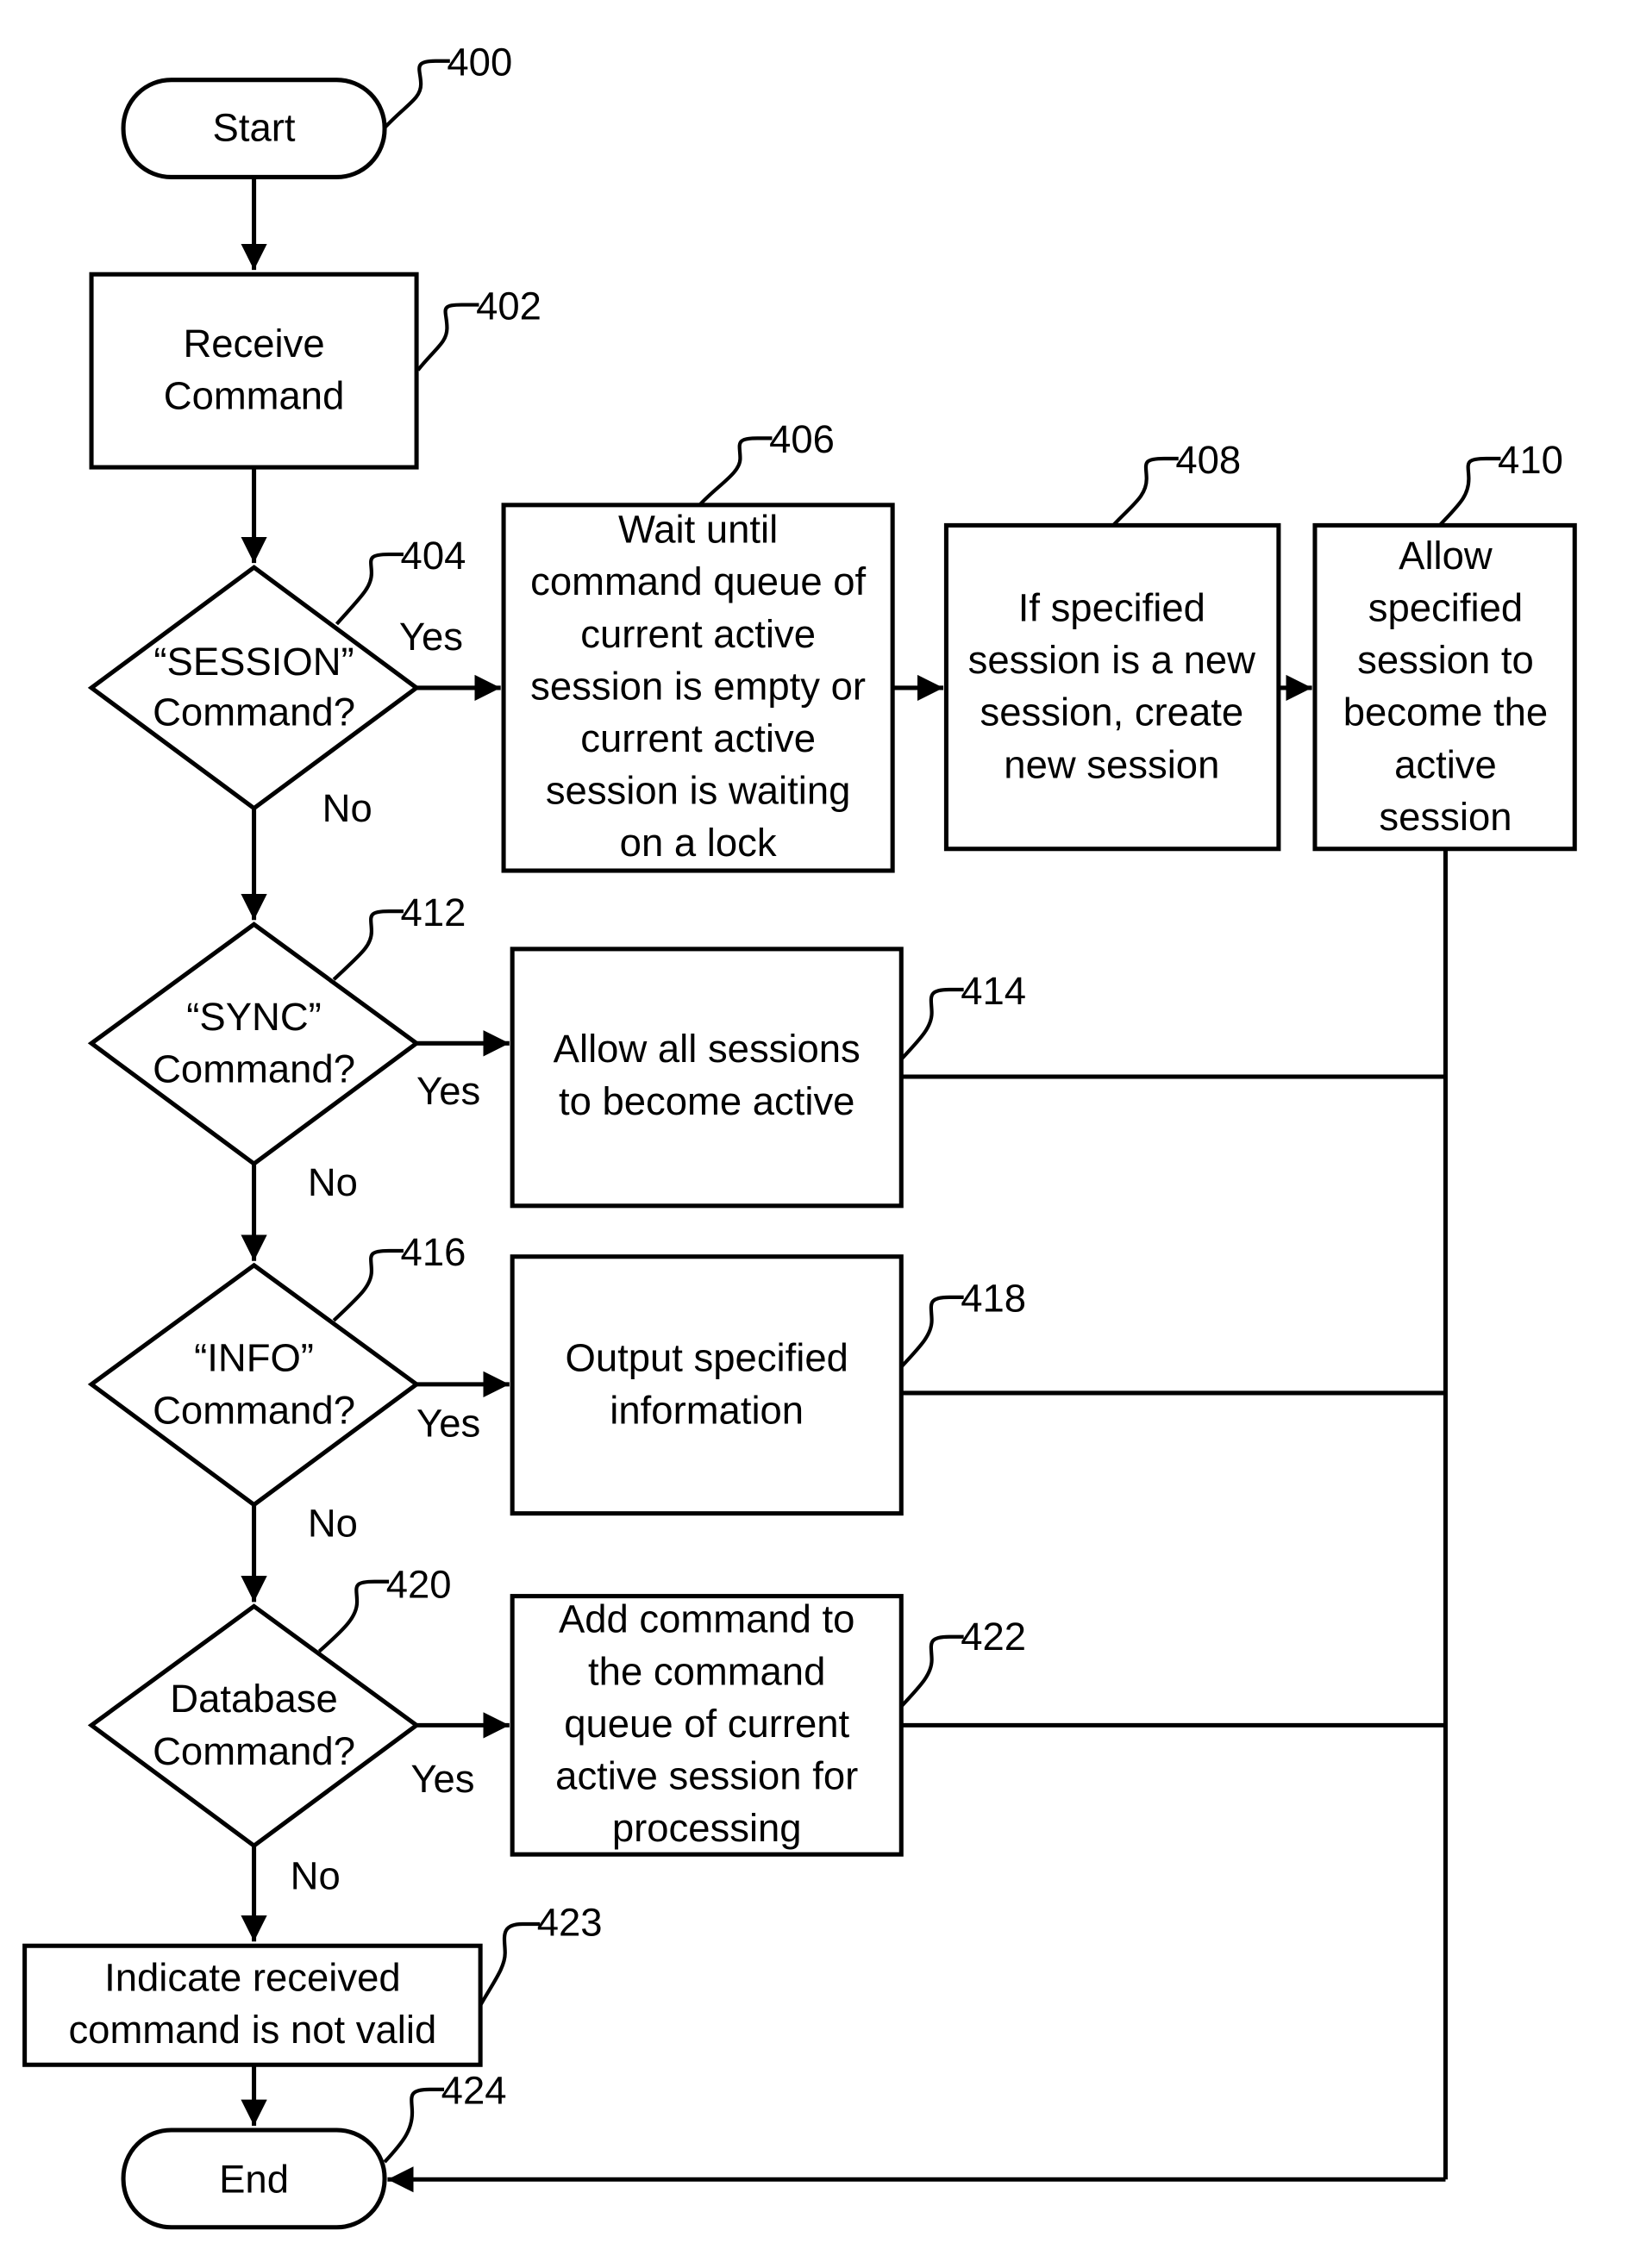 This screenshot has height=2268, width=1640. Describe the element at coordinates (706, 1671) in the screenshot. I see `add-command-label-2: the command` at that location.